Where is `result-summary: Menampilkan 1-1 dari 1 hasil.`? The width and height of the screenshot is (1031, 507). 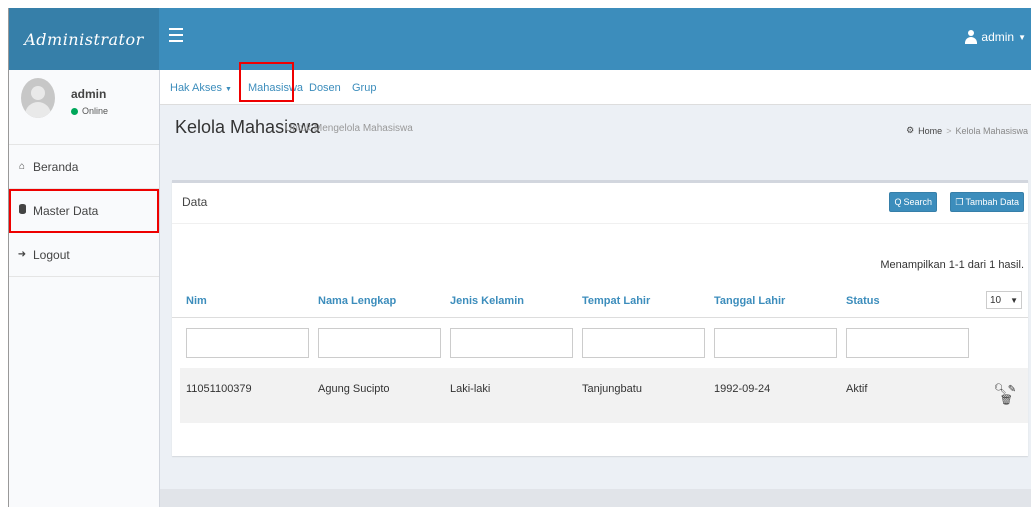 result-summary: Menampilkan 1-1 dari 1 hasil. is located at coordinates (952, 265).